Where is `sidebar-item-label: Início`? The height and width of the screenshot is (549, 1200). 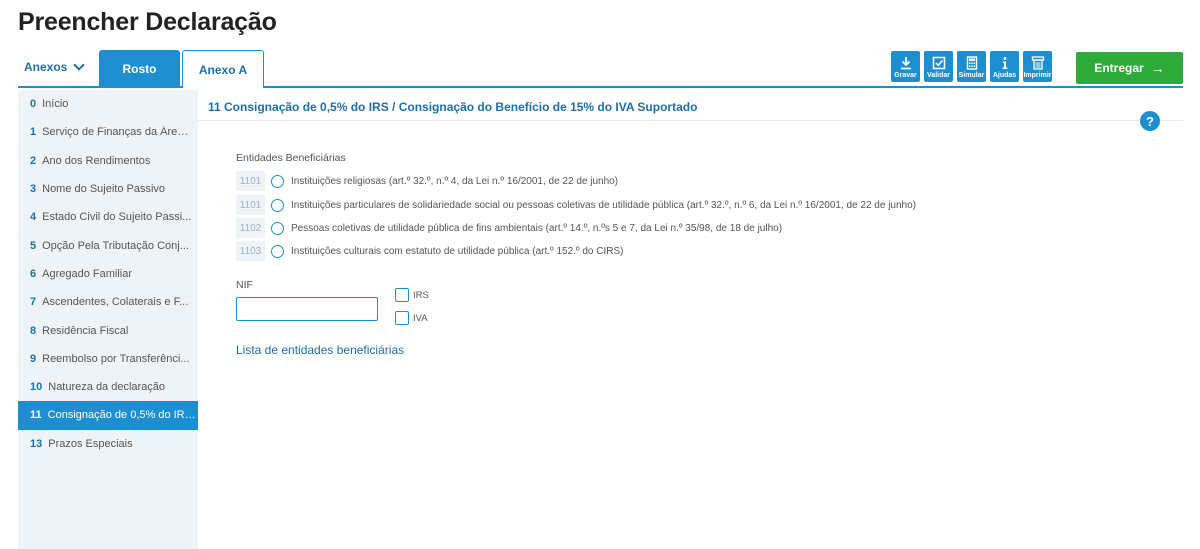 sidebar-item-label: Início is located at coordinates (55, 104).